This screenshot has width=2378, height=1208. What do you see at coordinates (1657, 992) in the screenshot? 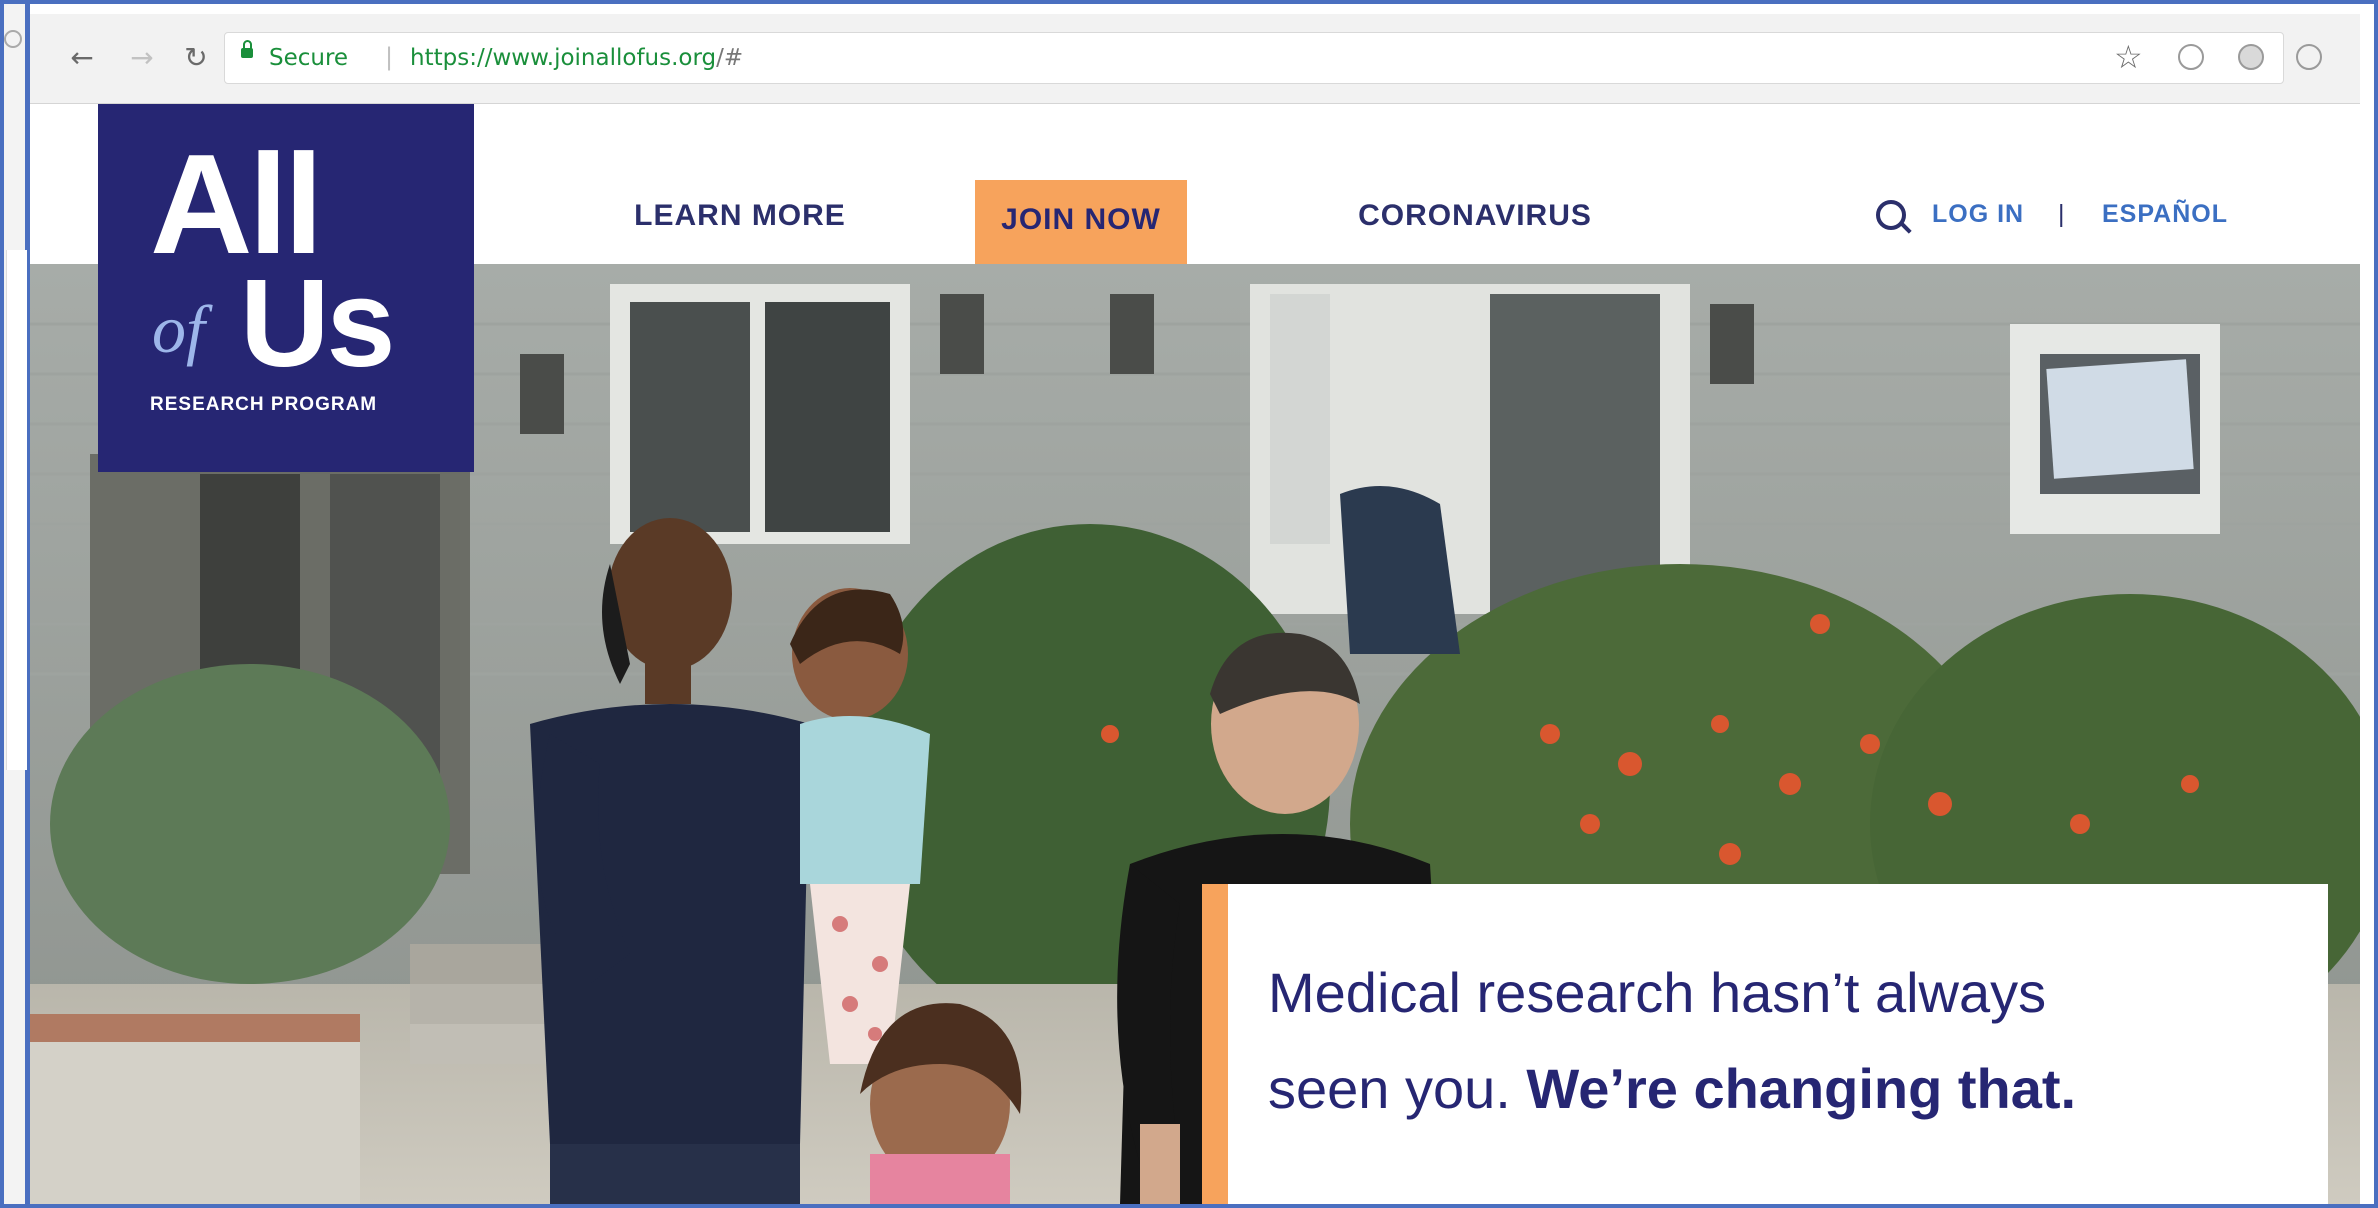
I see `hero-headline-line1: Medical research hasn’t always` at bounding box center [1657, 992].